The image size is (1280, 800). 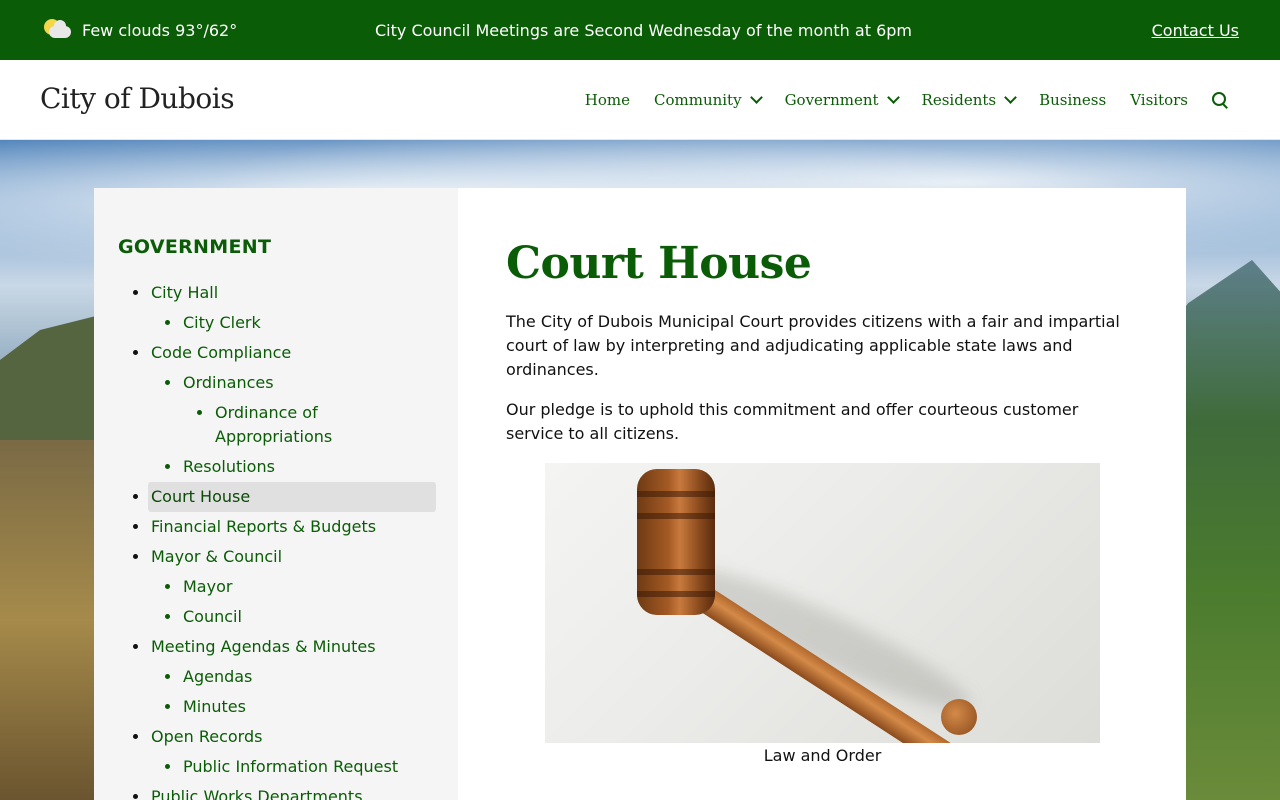 What do you see at coordinates (659, 263) in the screenshot?
I see `page-title: Court House` at bounding box center [659, 263].